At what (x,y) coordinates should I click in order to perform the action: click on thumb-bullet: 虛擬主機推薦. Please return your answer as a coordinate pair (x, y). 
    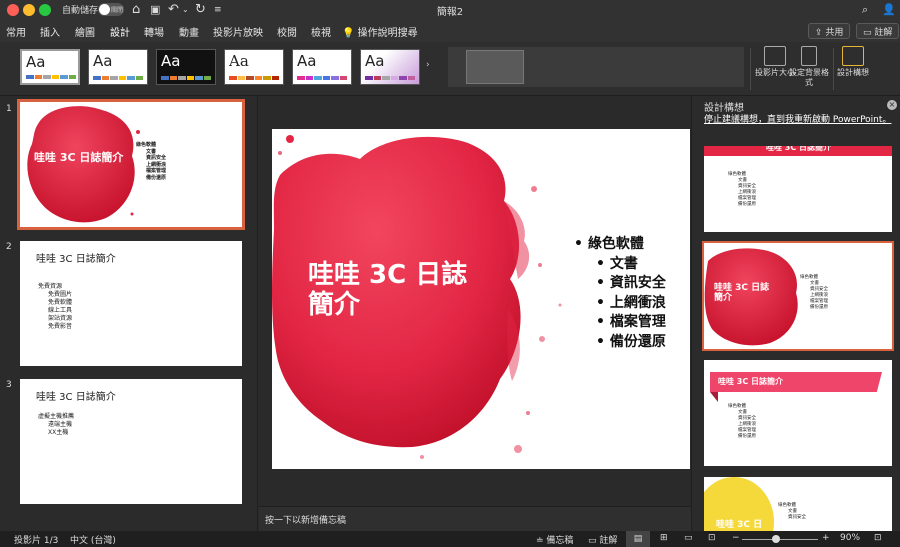
    Looking at the image, I should click on (56, 416).